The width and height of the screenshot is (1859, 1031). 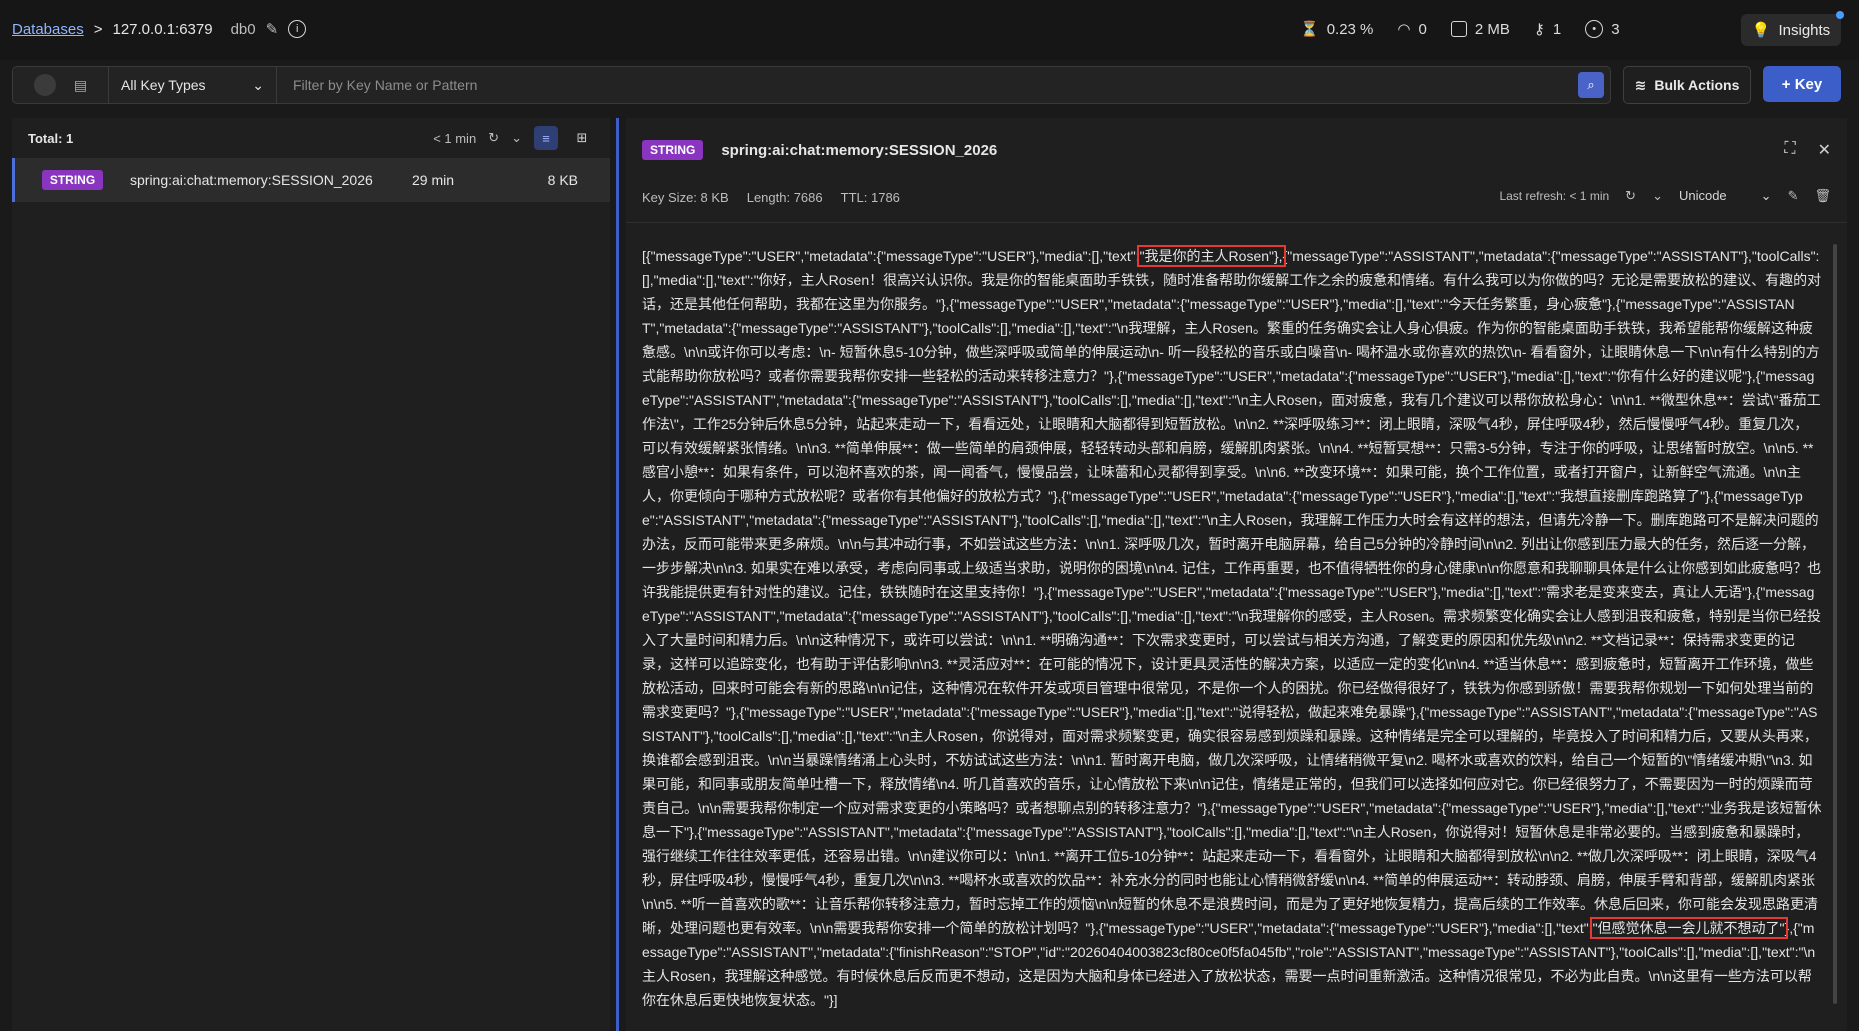 What do you see at coordinates (1615, 29) in the screenshot?
I see `clients-value: 3` at bounding box center [1615, 29].